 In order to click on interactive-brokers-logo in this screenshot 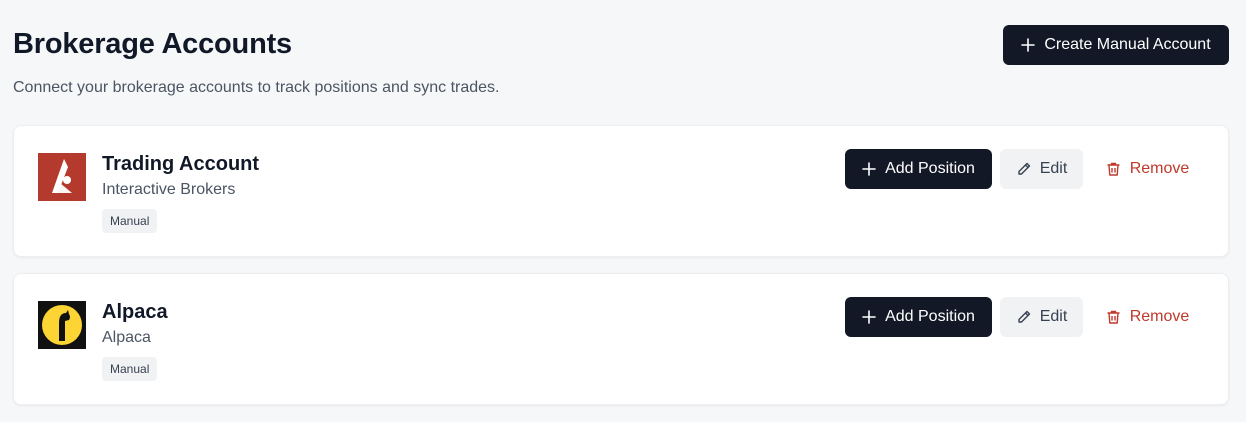, I will do `click(62, 177)`.